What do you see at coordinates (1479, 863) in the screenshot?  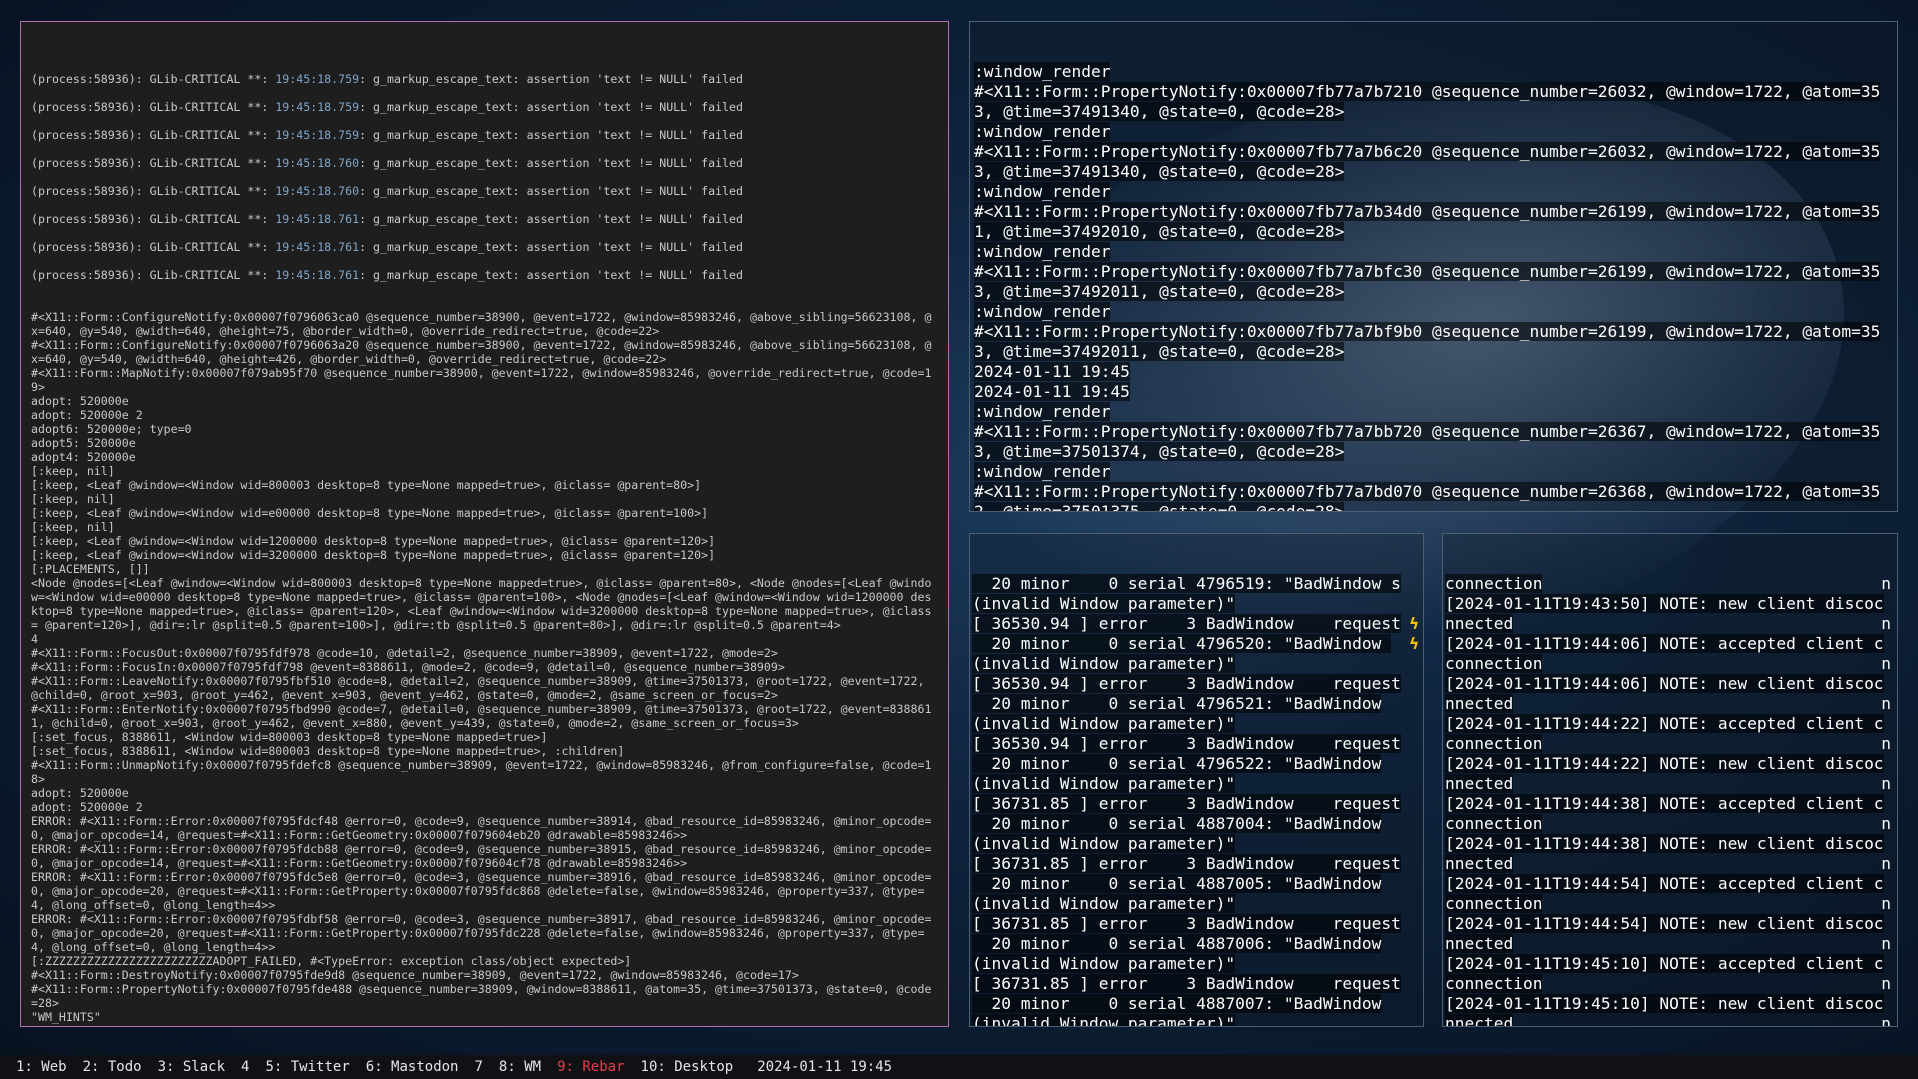 I see `note-text: nnected` at bounding box center [1479, 863].